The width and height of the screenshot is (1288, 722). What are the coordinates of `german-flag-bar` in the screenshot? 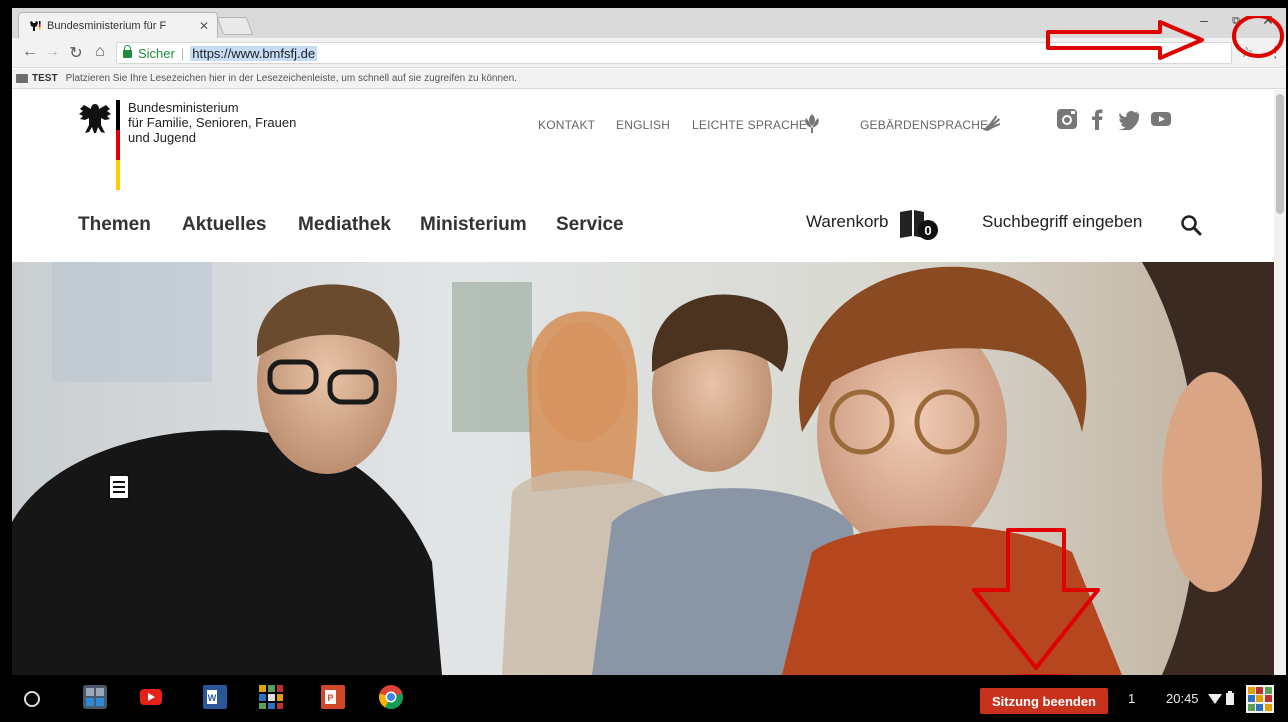 It's located at (118, 145).